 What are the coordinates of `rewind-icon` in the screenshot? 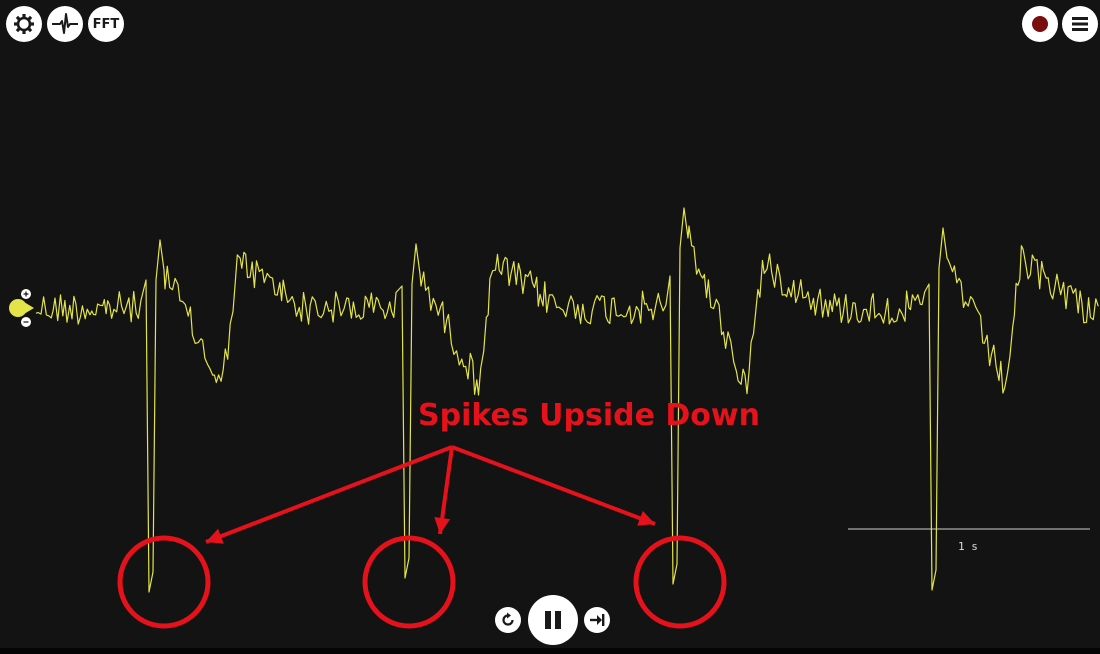 It's located at (508, 619).